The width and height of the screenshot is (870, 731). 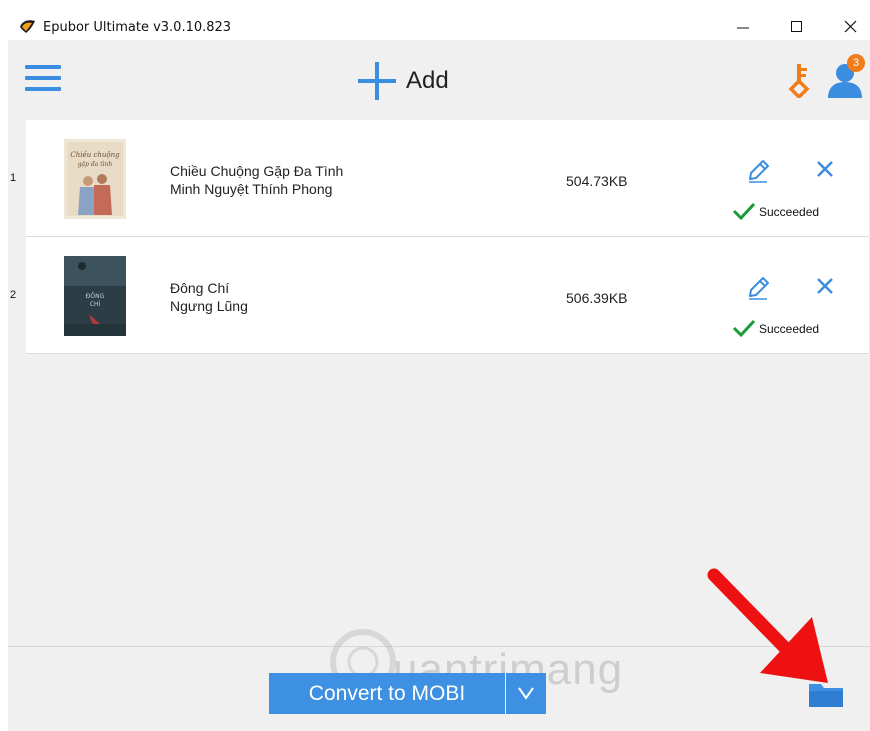 I want to click on close-icon, so click(x=850, y=26).